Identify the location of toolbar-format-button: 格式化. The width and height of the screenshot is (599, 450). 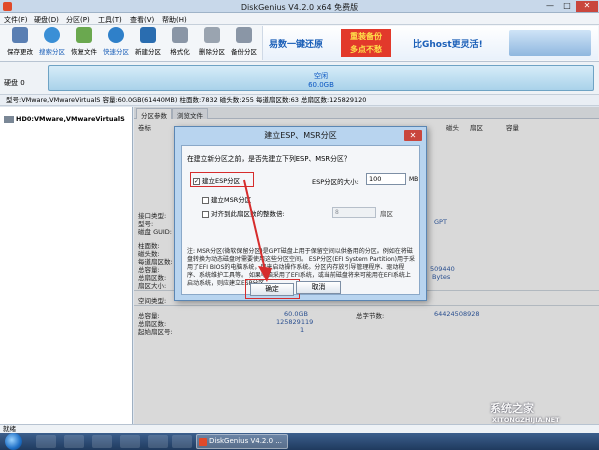
(180, 43).